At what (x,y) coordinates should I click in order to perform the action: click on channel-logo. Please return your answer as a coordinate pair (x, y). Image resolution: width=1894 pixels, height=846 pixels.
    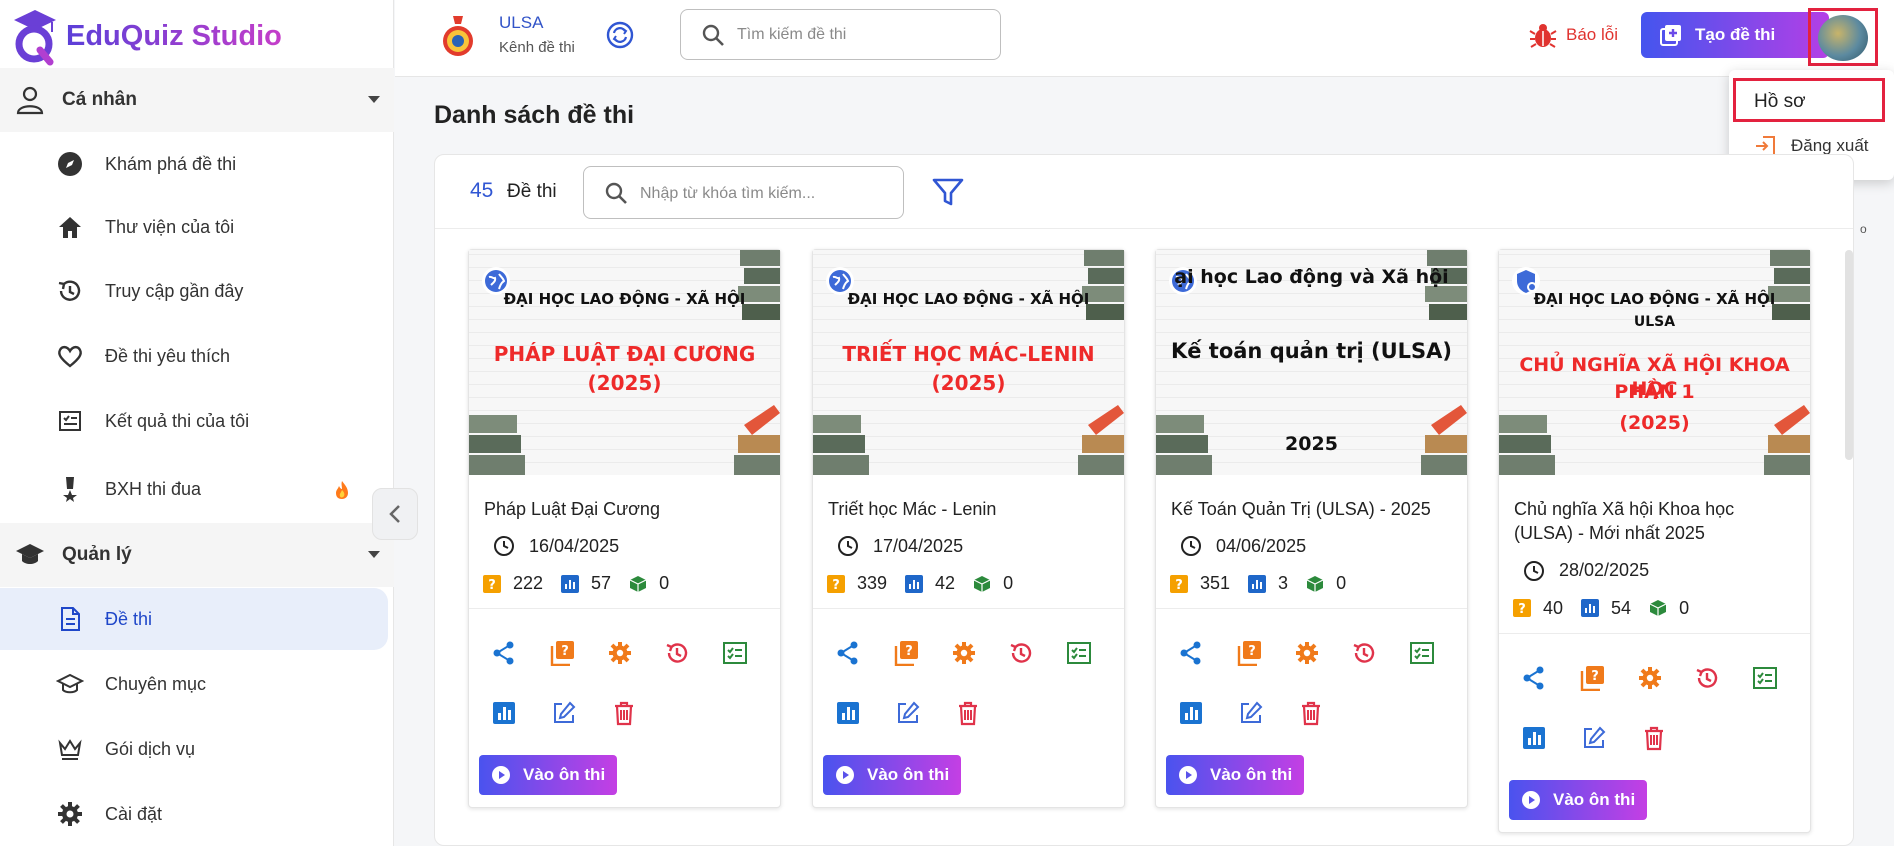
    Looking at the image, I should click on (458, 37).